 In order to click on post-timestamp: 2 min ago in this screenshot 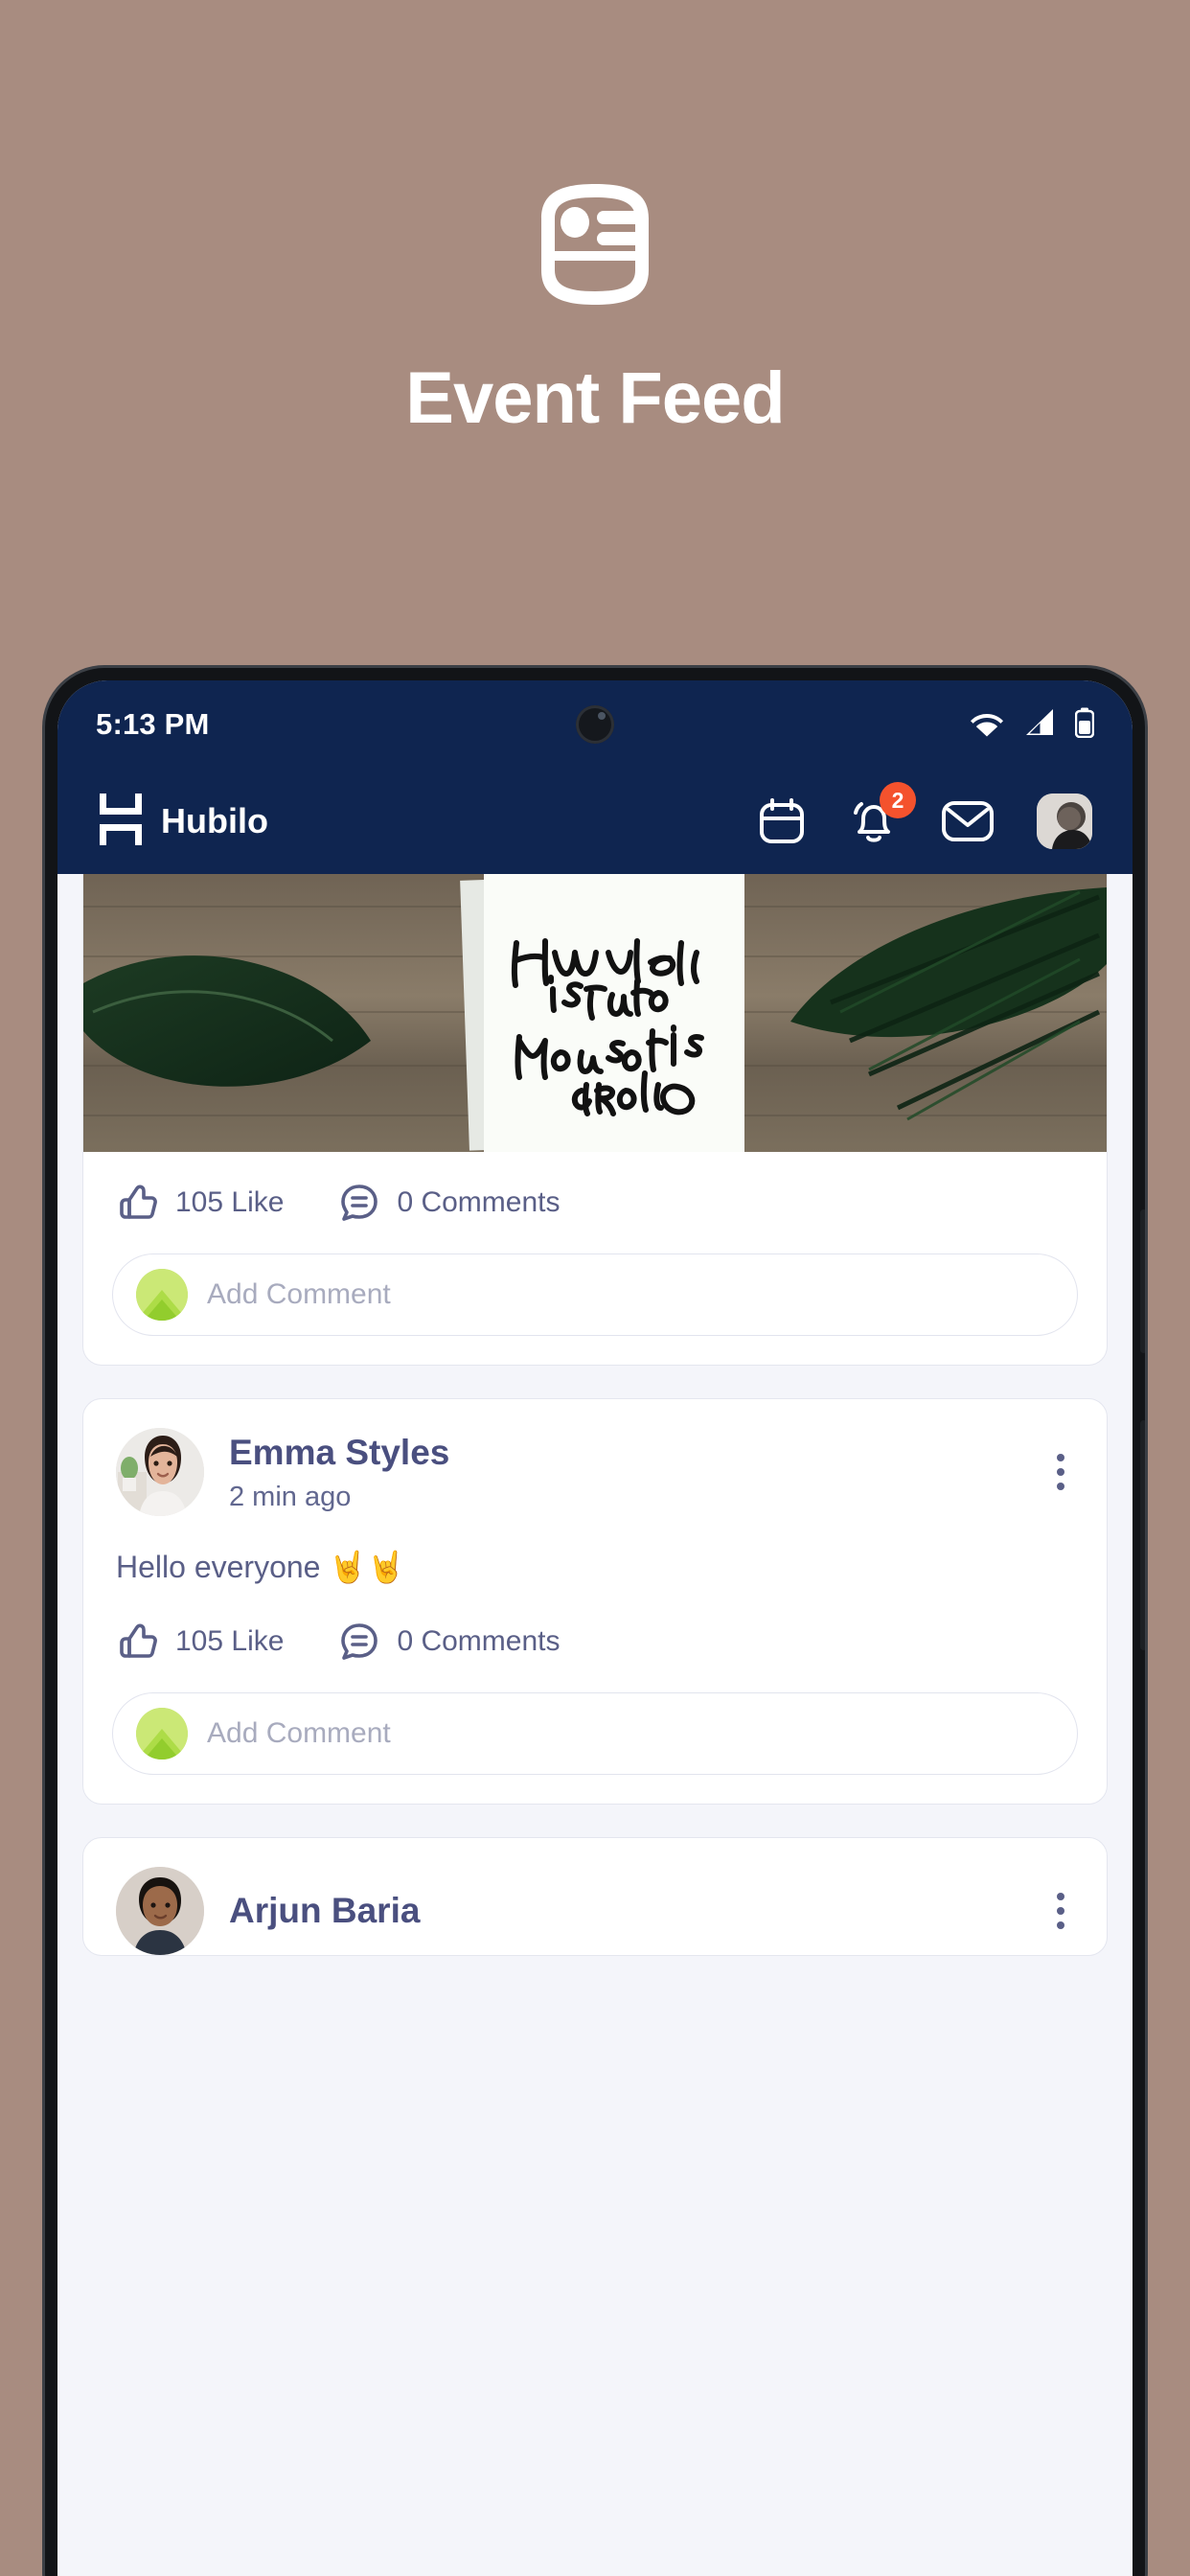, I will do `click(290, 1496)`.